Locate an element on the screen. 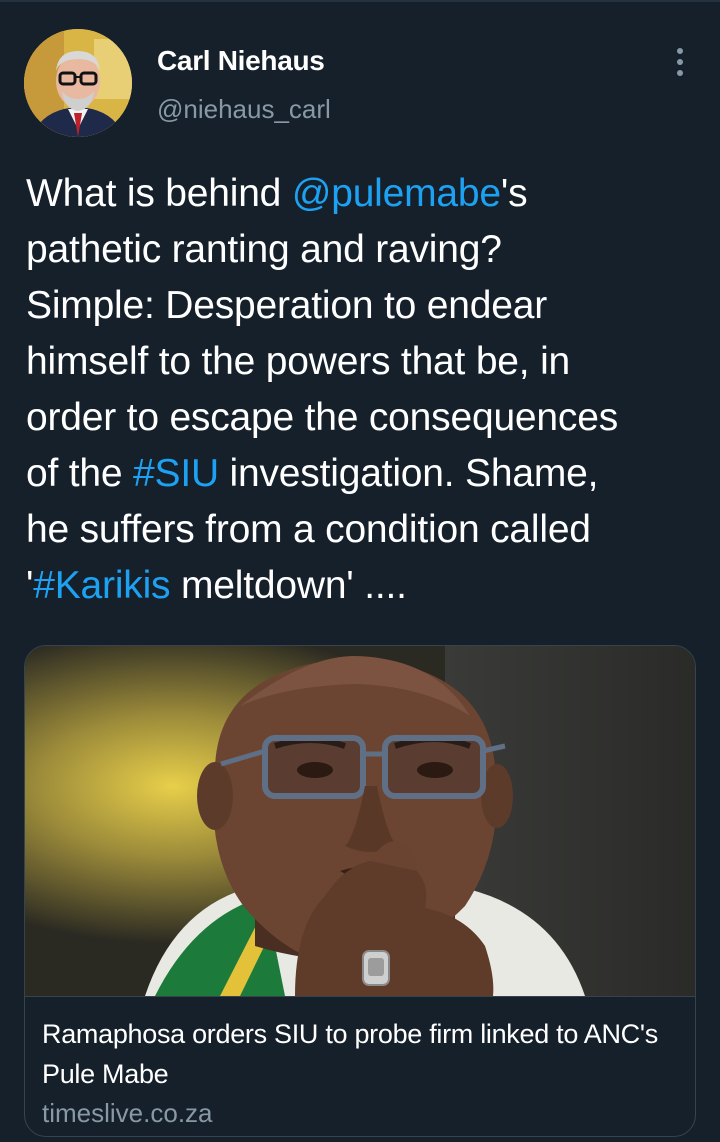 Image resolution: width=720 pixels, height=1142 pixels. link-preview-domain: timeslive.co.za is located at coordinates (127, 1113).